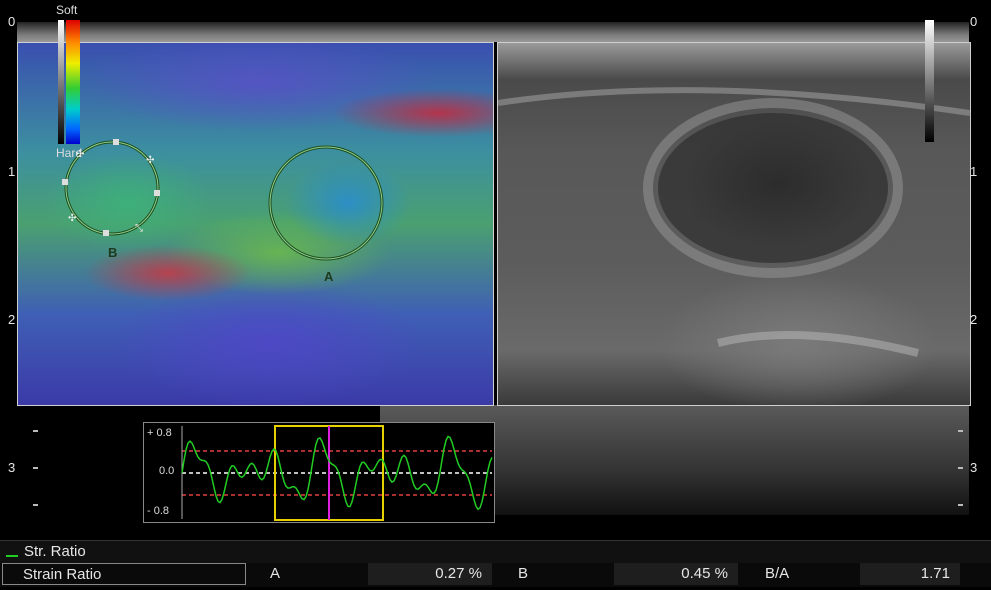 The height and width of the screenshot is (590, 991). I want to click on roi-b-handle-top, so click(116, 142).